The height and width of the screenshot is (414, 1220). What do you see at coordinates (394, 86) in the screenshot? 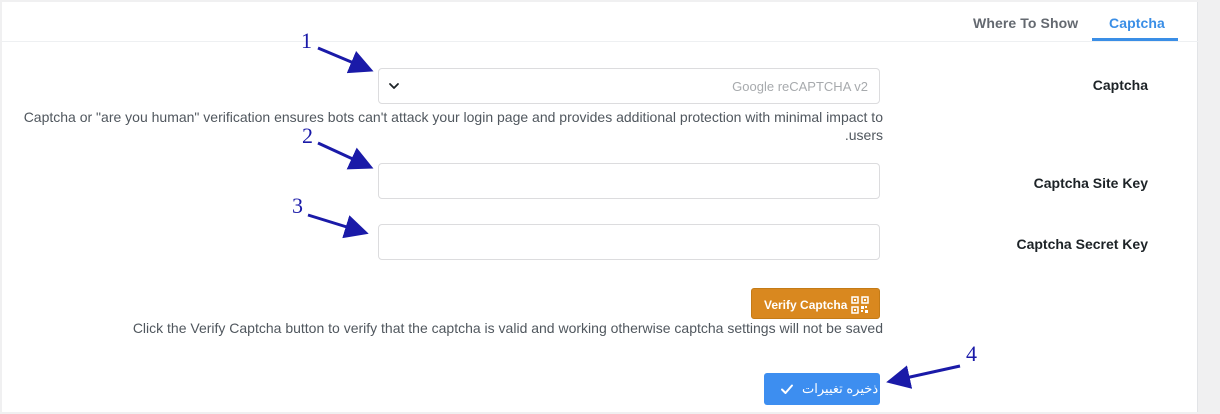
I see `chevron-down-icon` at bounding box center [394, 86].